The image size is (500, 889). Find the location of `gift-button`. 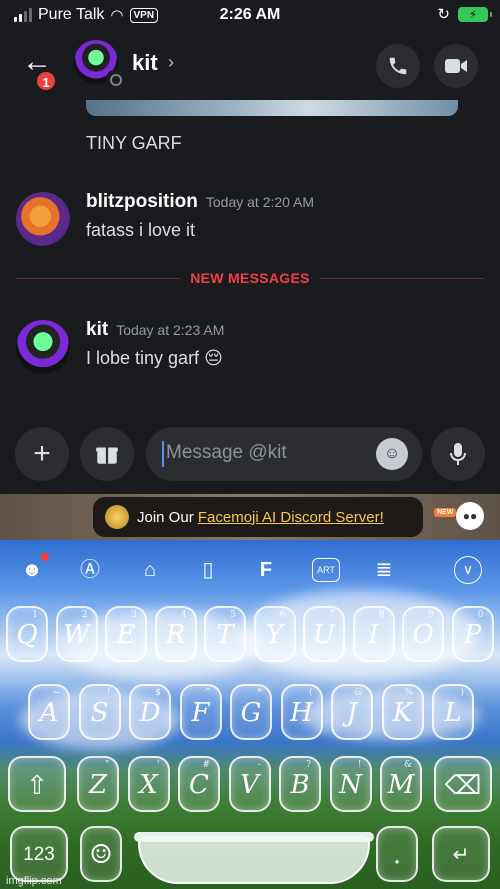

gift-button is located at coordinates (107, 454).